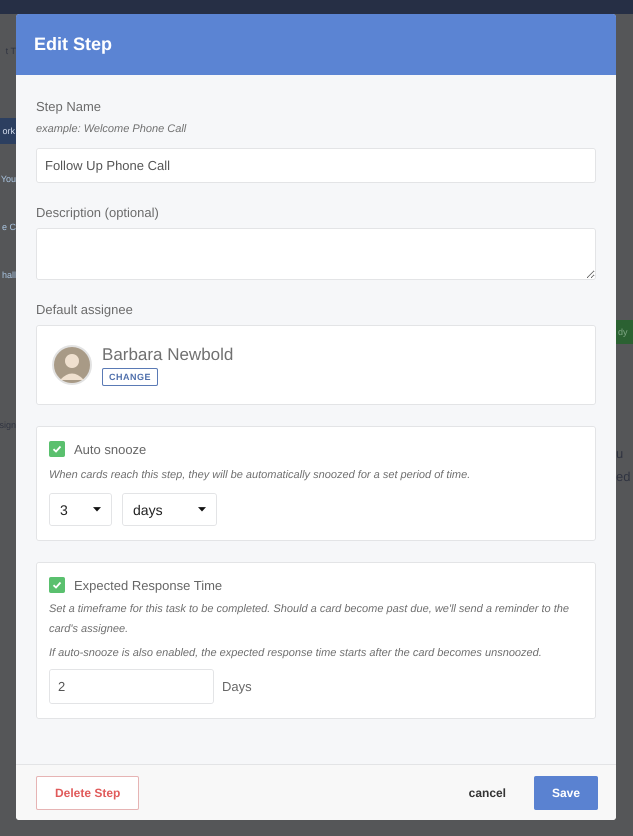 The image size is (633, 836). I want to click on help-text: Set a timeframe for this task to be completed. Should a card become past due, we'll send a reminder to the card's assignee., so click(309, 619).